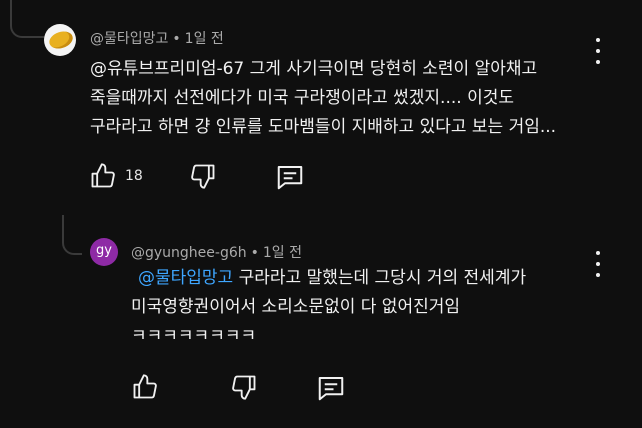 This screenshot has height=428, width=642. Describe the element at coordinates (194, 336) in the screenshot. I see `reply-line: ㅋㅋㅋㅋㅋㅋㅋㅋ` at that location.